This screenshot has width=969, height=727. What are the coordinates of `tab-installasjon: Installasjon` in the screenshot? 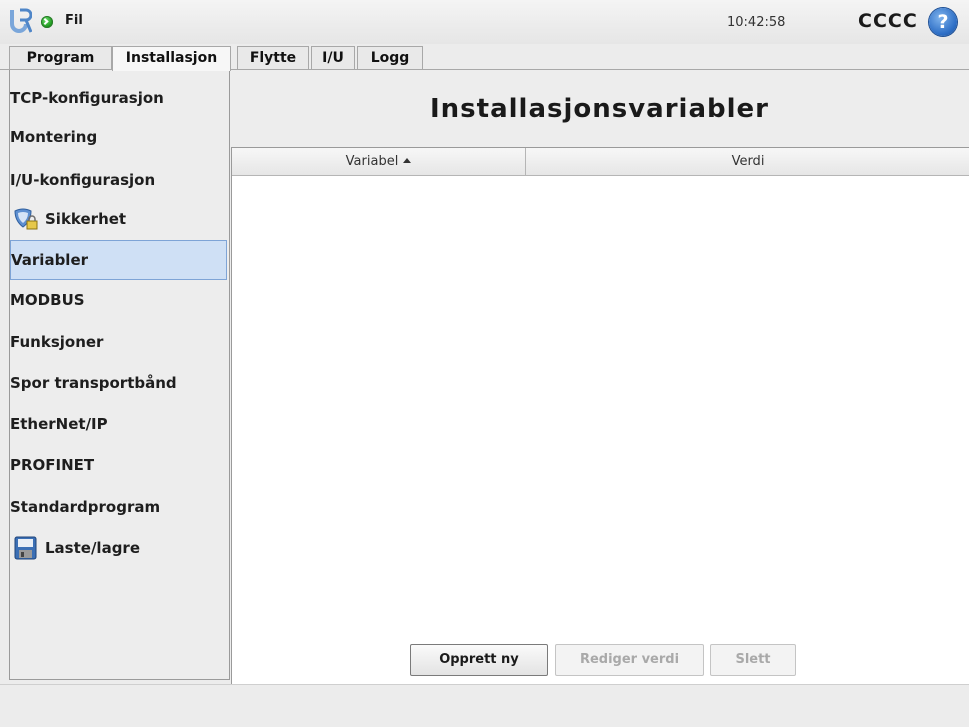 It's located at (171, 58).